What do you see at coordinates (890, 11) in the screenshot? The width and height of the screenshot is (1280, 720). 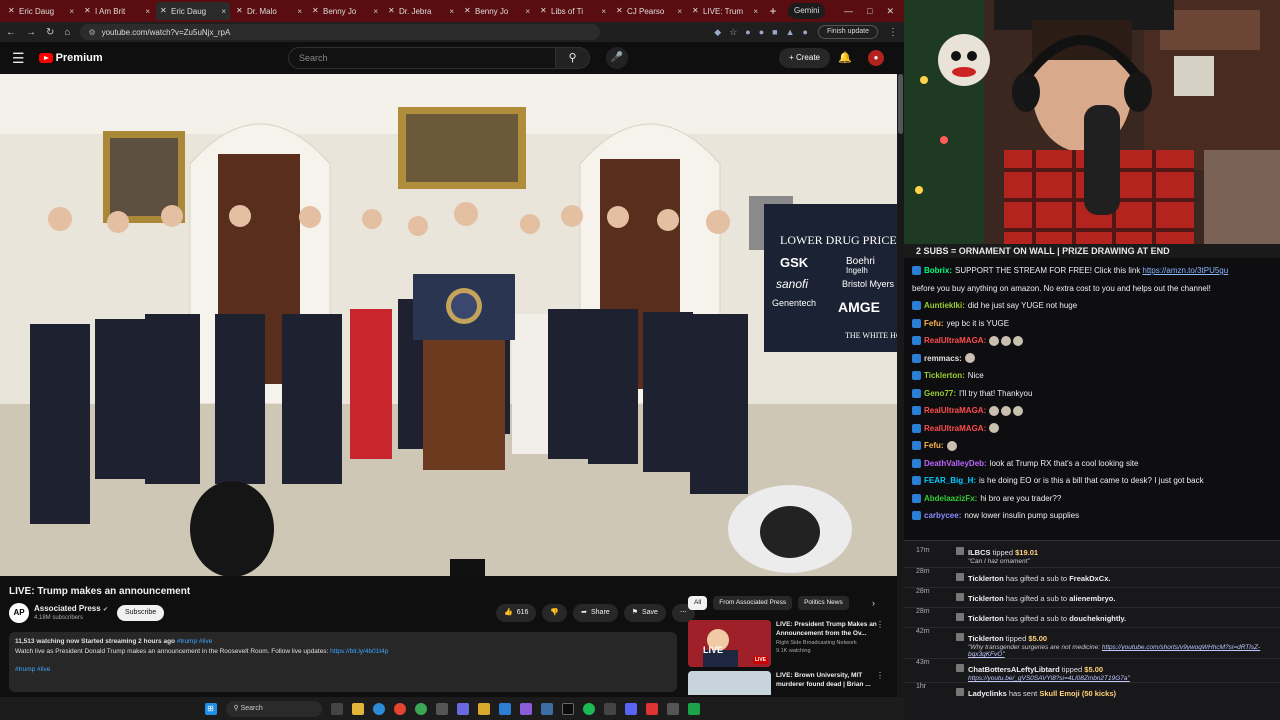 I see `close-icon: ✕` at bounding box center [890, 11].